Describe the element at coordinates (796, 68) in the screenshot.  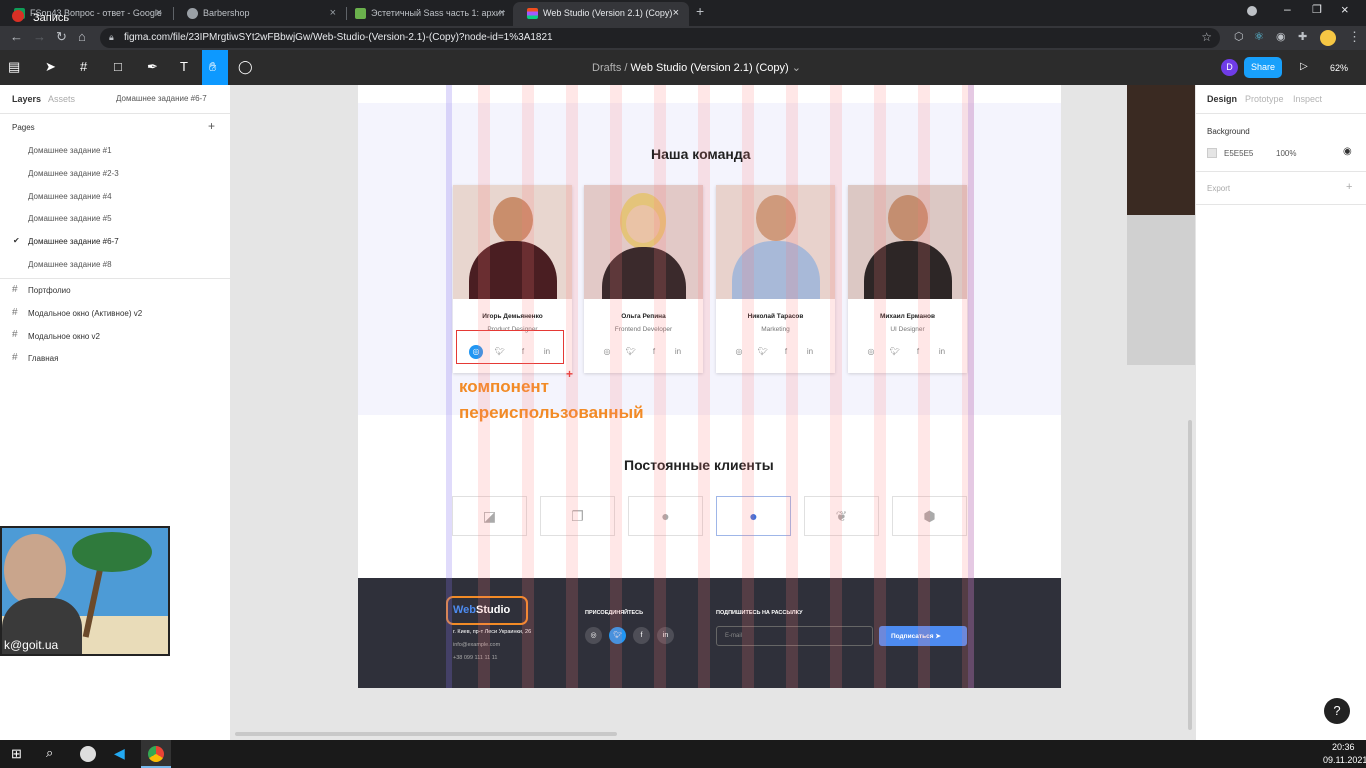
I see `chevron-down-icon: ⌄` at that location.